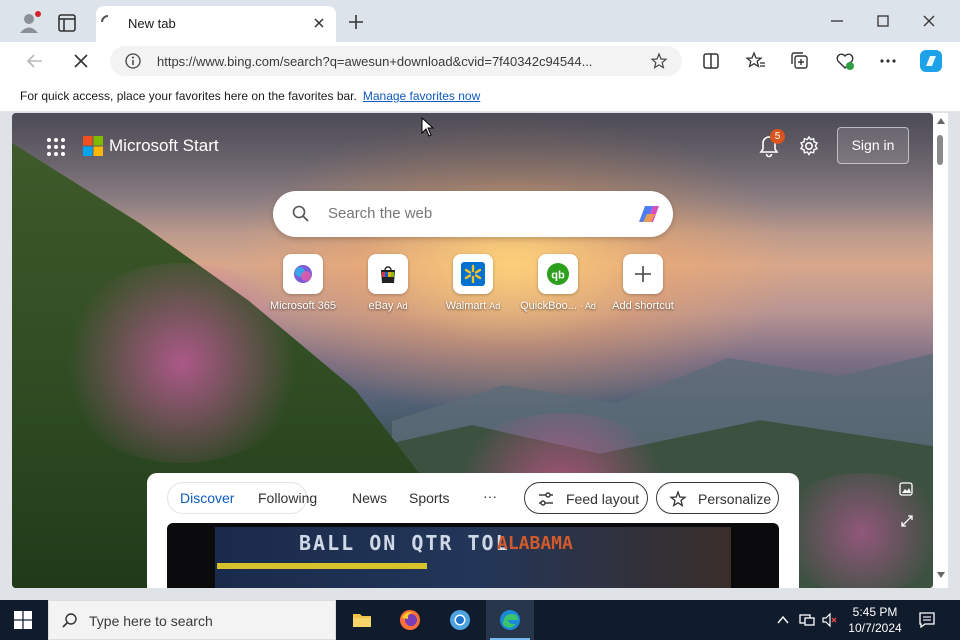 The width and height of the screenshot is (960, 640). I want to click on quickbooks-icon: qb, so click(558, 274).